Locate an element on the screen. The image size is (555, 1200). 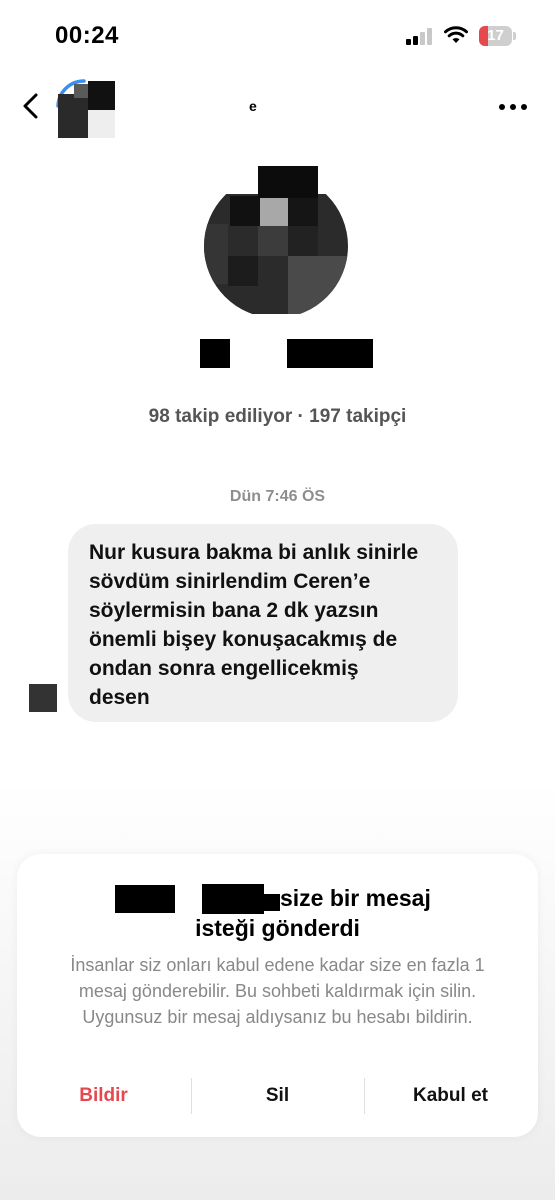
message-timestamp: Dün 7:46 ÖS is located at coordinates (277, 496).